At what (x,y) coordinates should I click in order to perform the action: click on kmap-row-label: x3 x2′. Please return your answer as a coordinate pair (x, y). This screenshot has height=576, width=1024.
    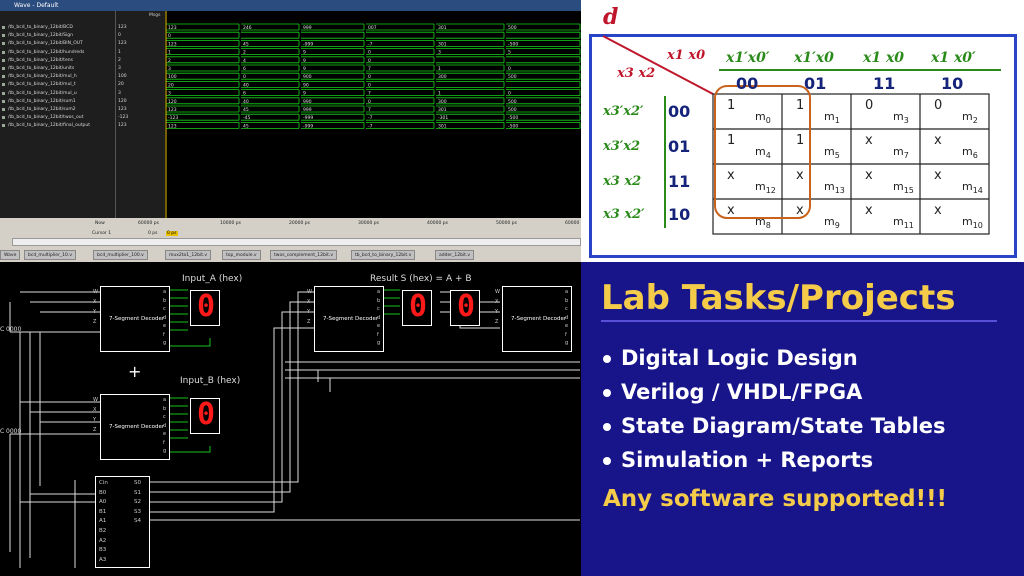
    Looking at the image, I should click on (624, 214).